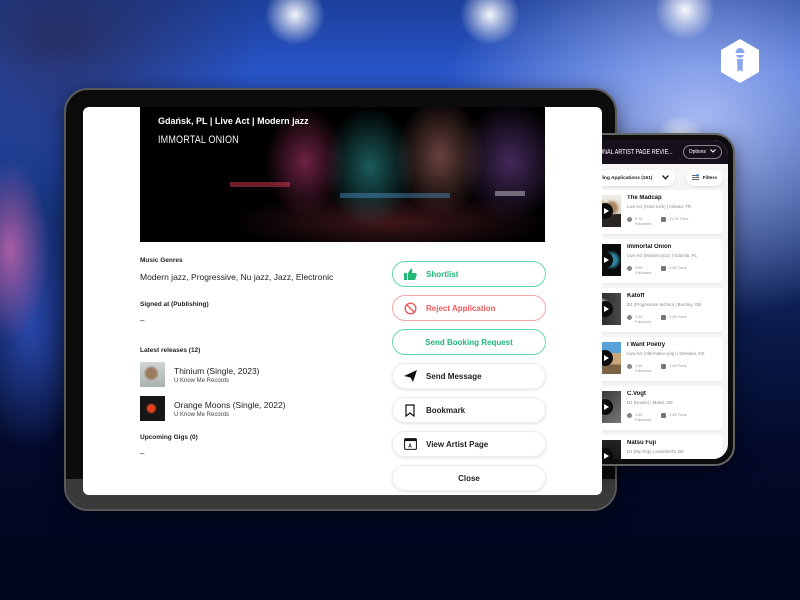 The height and width of the screenshot is (600, 800). I want to click on options-dropdown: Options, so click(702, 152).